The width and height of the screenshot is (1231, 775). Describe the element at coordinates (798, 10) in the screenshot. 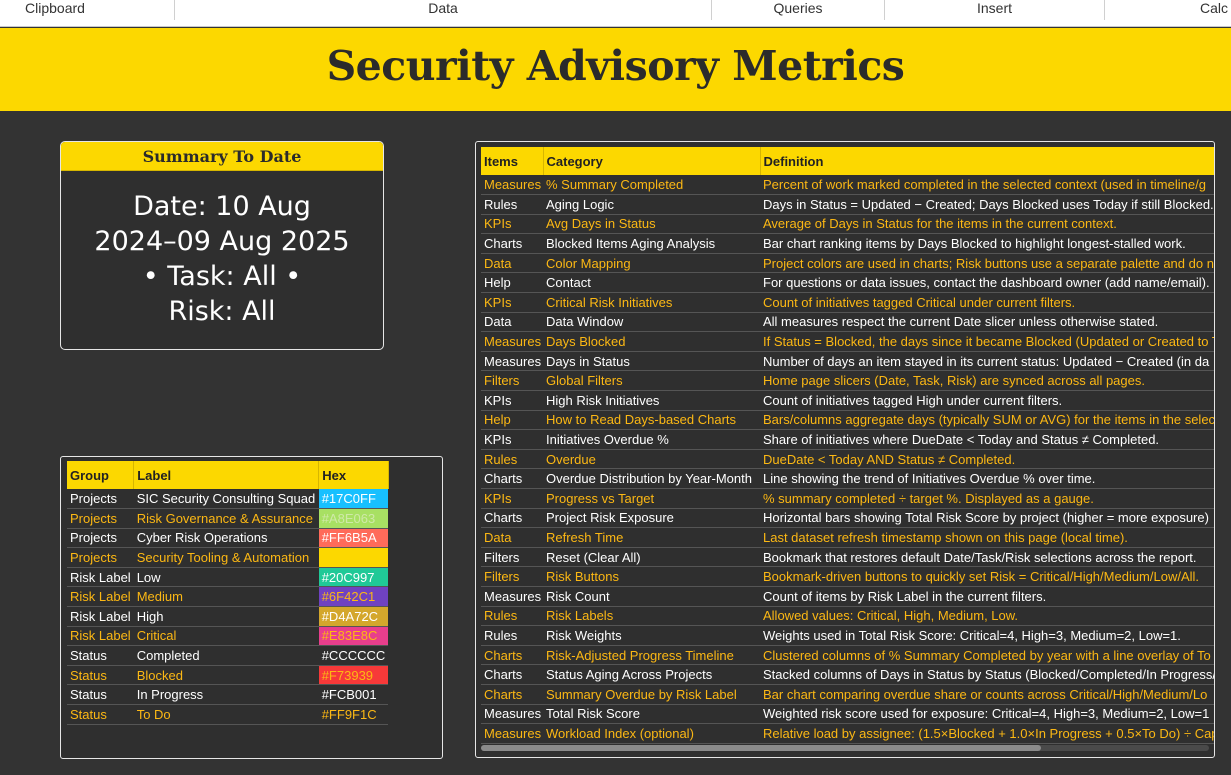

I see `ribbon-tab-queries: Queries` at that location.